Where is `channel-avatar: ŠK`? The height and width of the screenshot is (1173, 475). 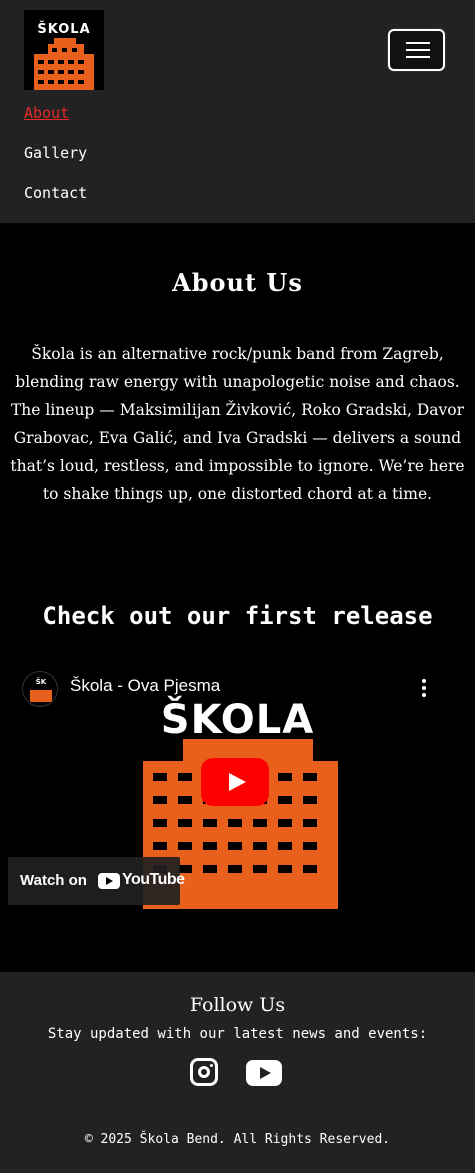 channel-avatar: ŠK is located at coordinates (40, 689).